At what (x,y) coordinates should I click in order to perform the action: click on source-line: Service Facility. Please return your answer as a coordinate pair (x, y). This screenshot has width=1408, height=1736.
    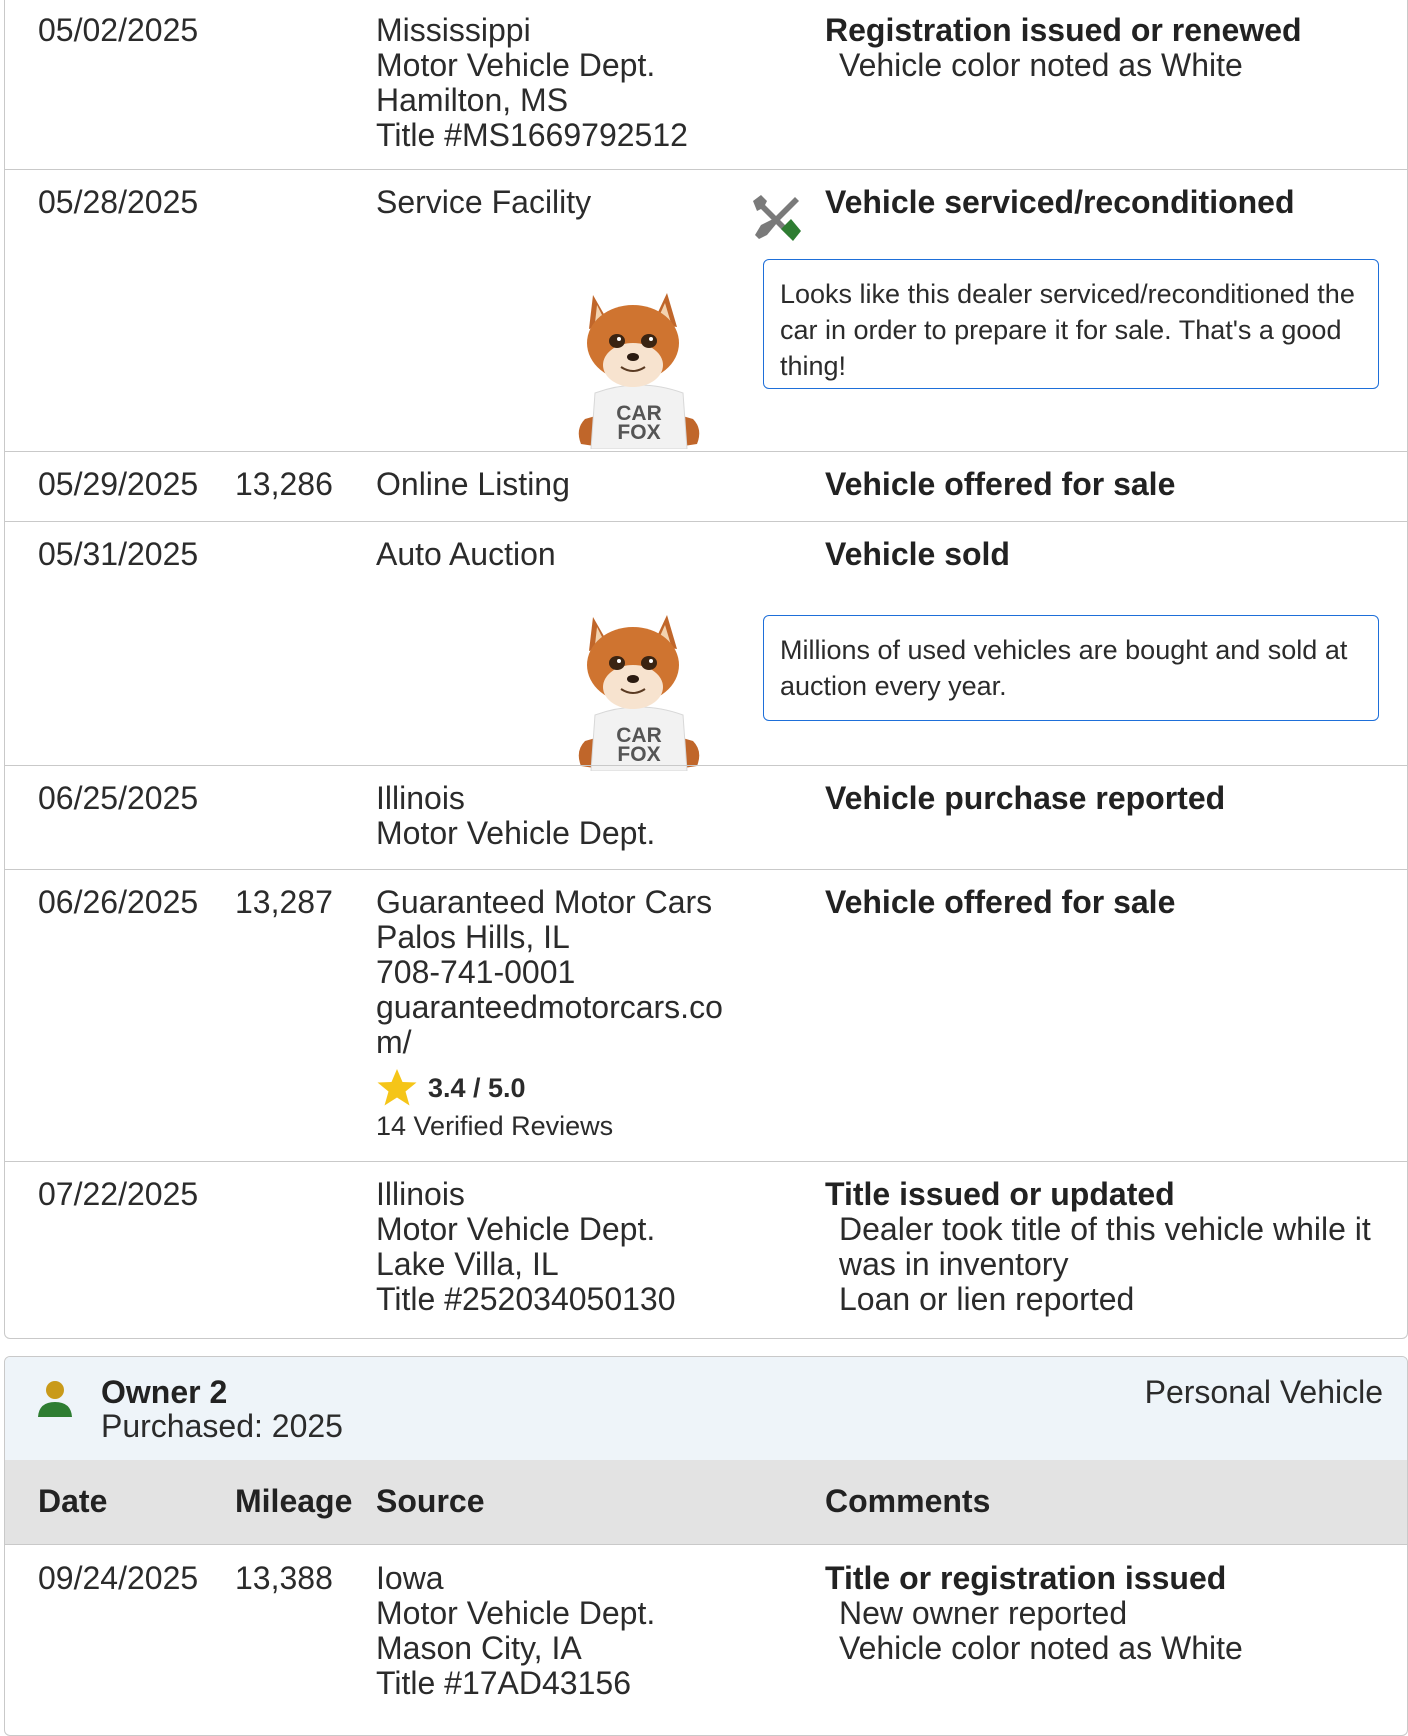
    Looking at the image, I should click on (484, 202).